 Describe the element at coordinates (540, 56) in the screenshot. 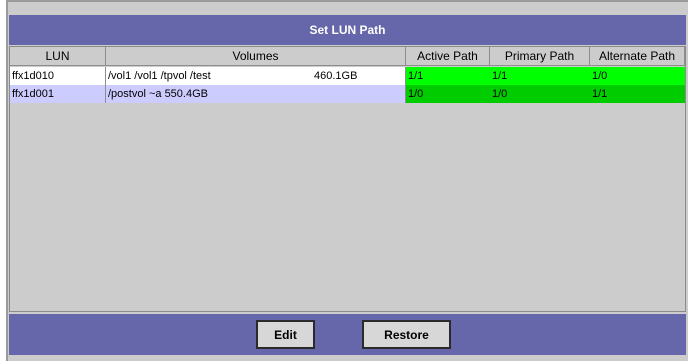

I see `column-header-primary-path: Primary Path` at that location.